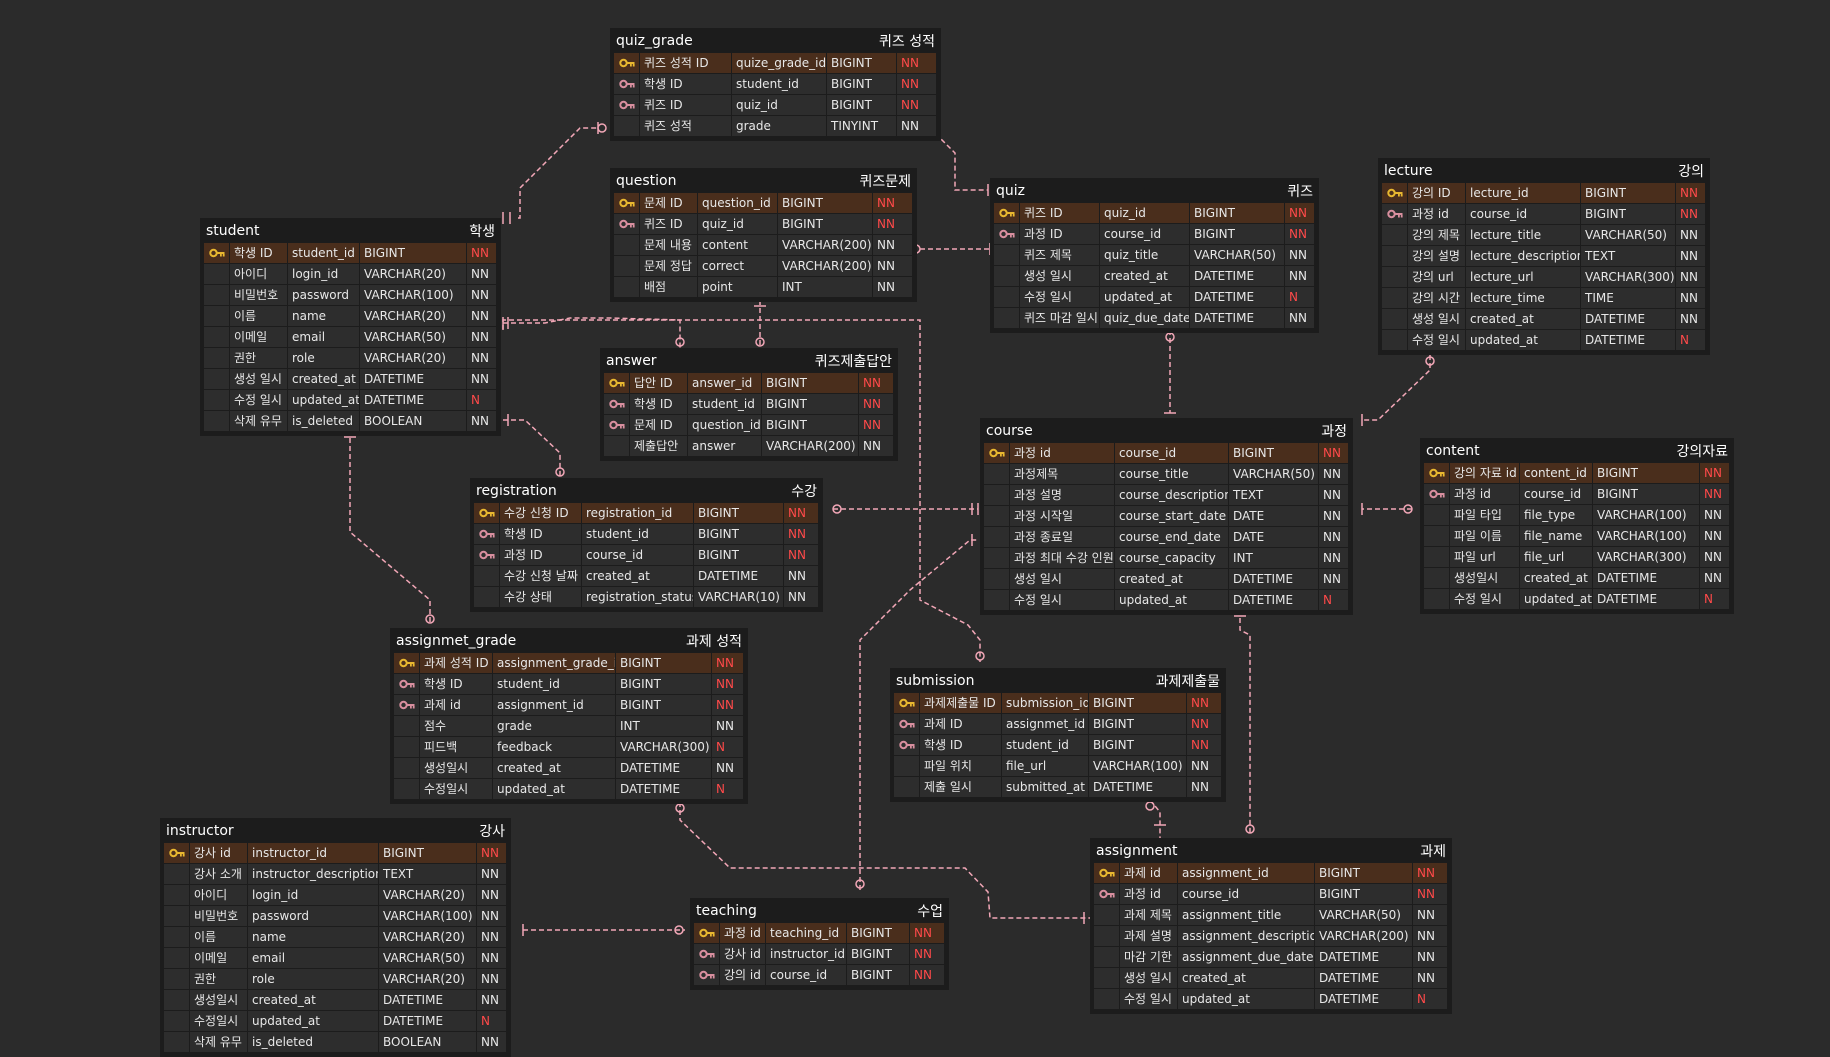 The height and width of the screenshot is (1057, 1830). What do you see at coordinates (1058, 703) in the screenshot?
I see `column-row: 과제제출물 ID submission_id BIGINT NN` at bounding box center [1058, 703].